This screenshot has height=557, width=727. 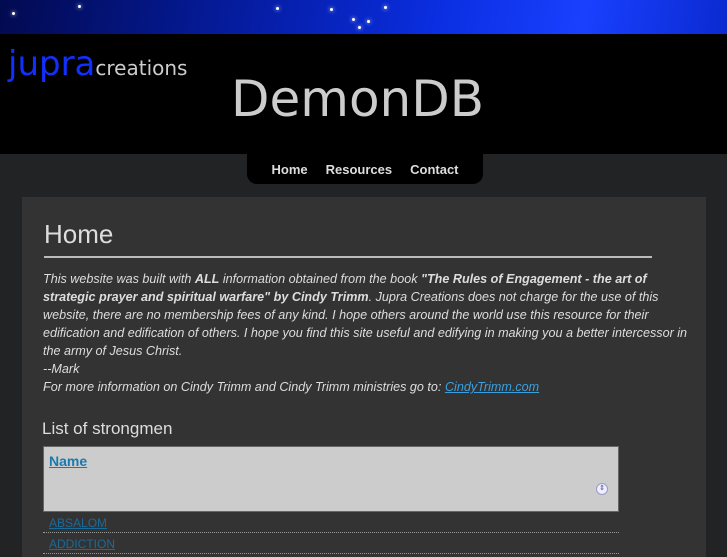 What do you see at coordinates (358, 99) in the screenshot?
I see `site-title: DemonDB` at bounding box center [358, 99].